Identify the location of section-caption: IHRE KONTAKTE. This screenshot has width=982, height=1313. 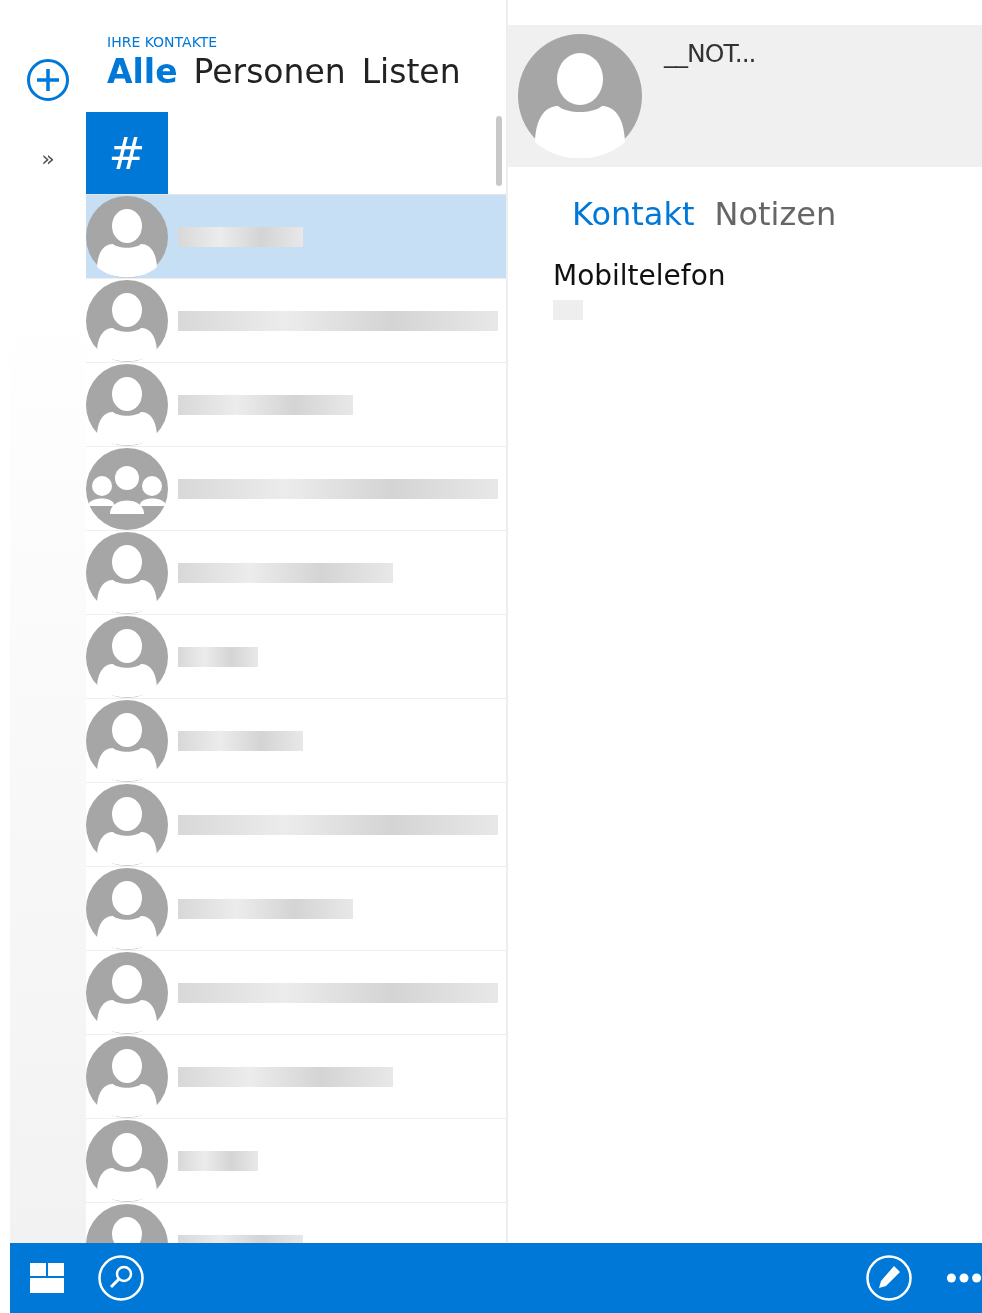
(163, 42).